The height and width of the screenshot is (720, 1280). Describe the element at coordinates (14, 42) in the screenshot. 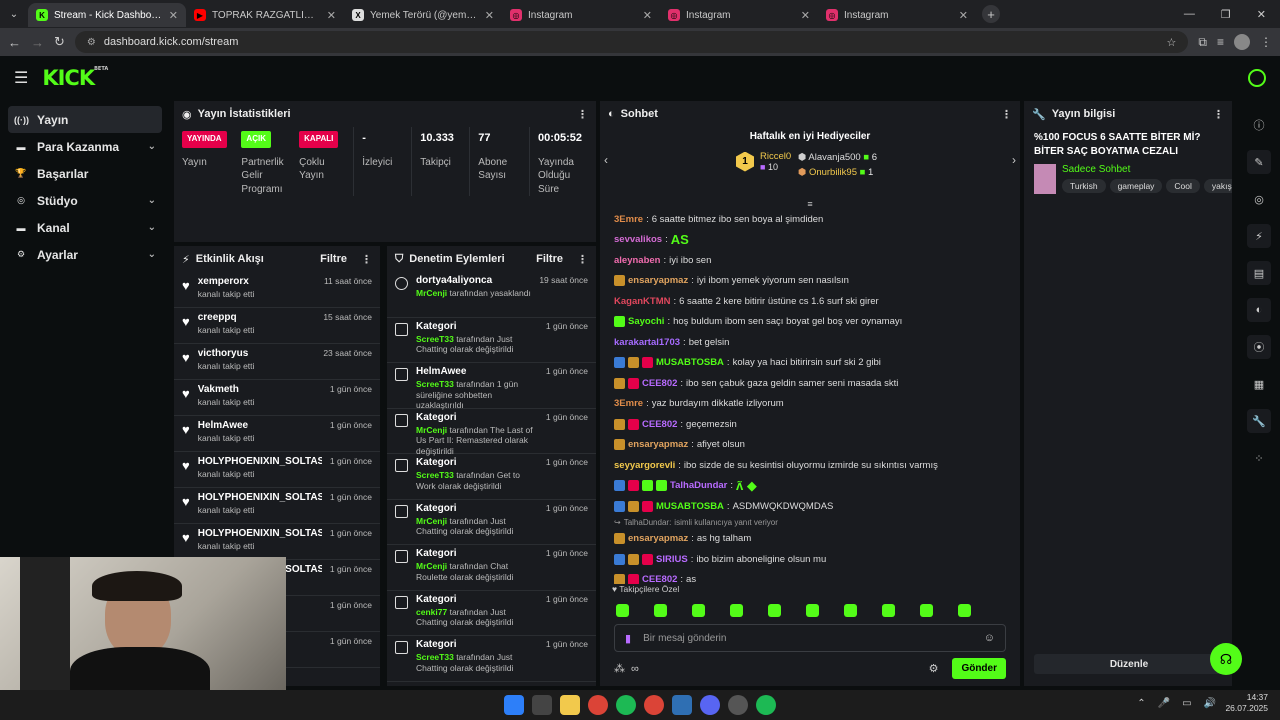

I see `back-icon: ←` at that location.